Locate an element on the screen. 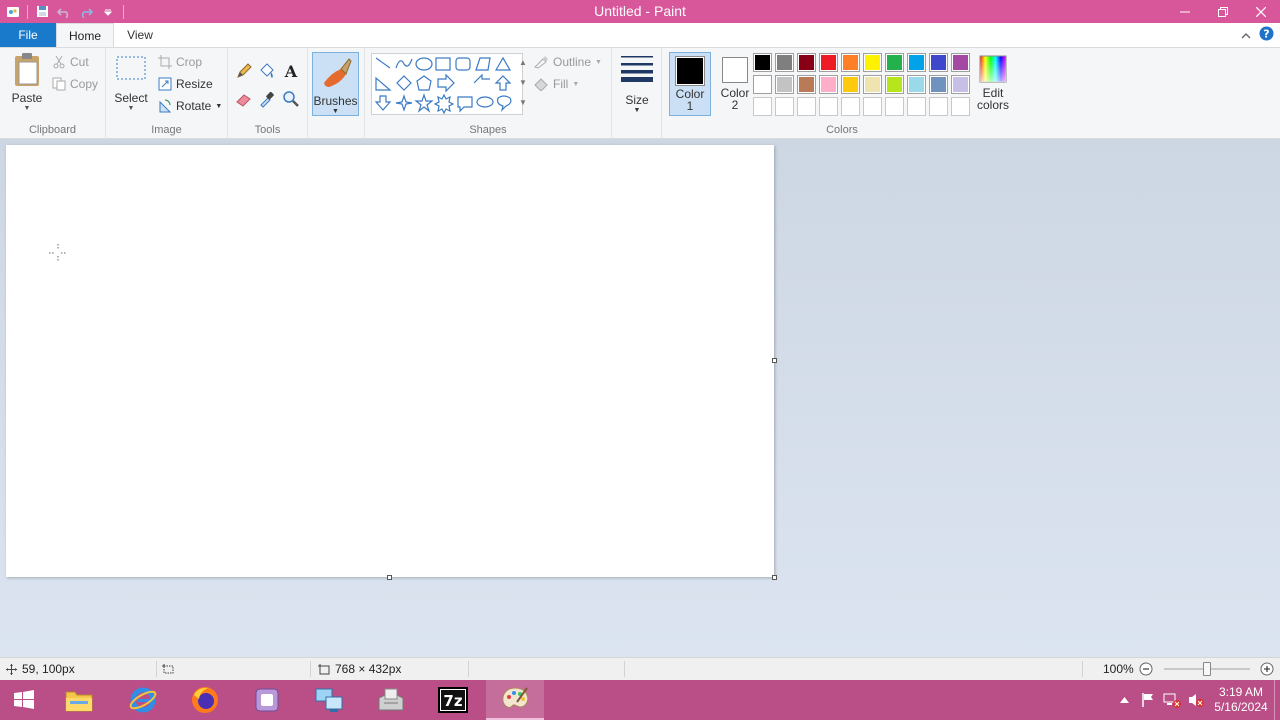 This screenshot has height=720, width=1280. taskbar-7zip: 7z is located at coordinates (453, 700).